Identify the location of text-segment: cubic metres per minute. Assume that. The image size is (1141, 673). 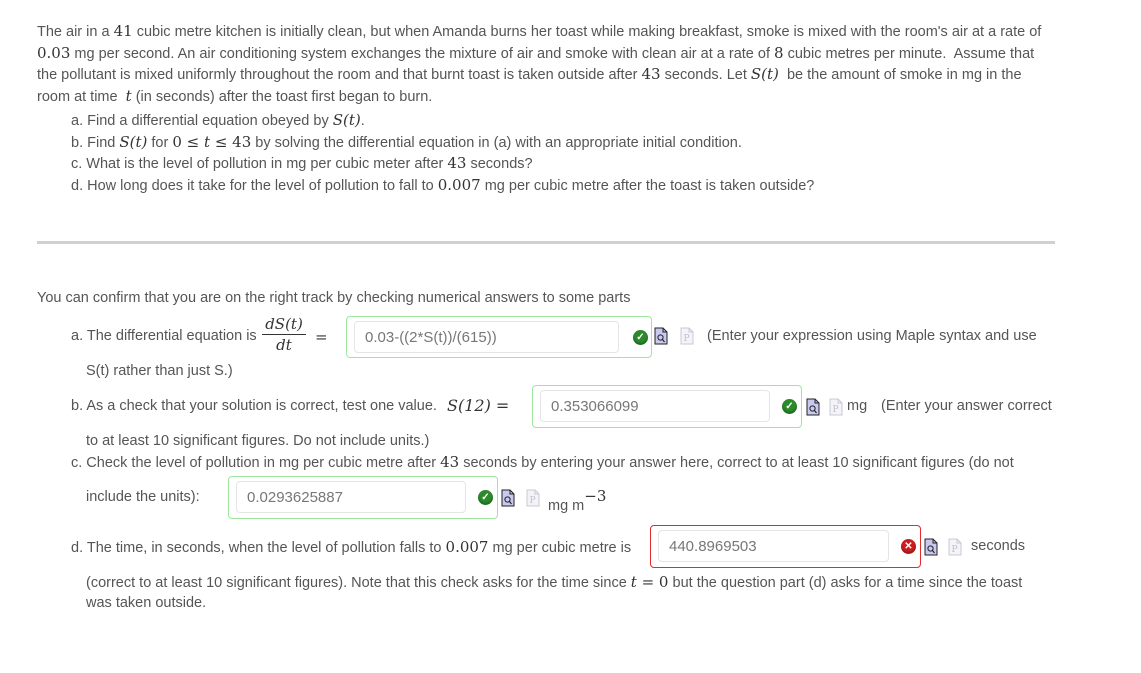
(909, 53).